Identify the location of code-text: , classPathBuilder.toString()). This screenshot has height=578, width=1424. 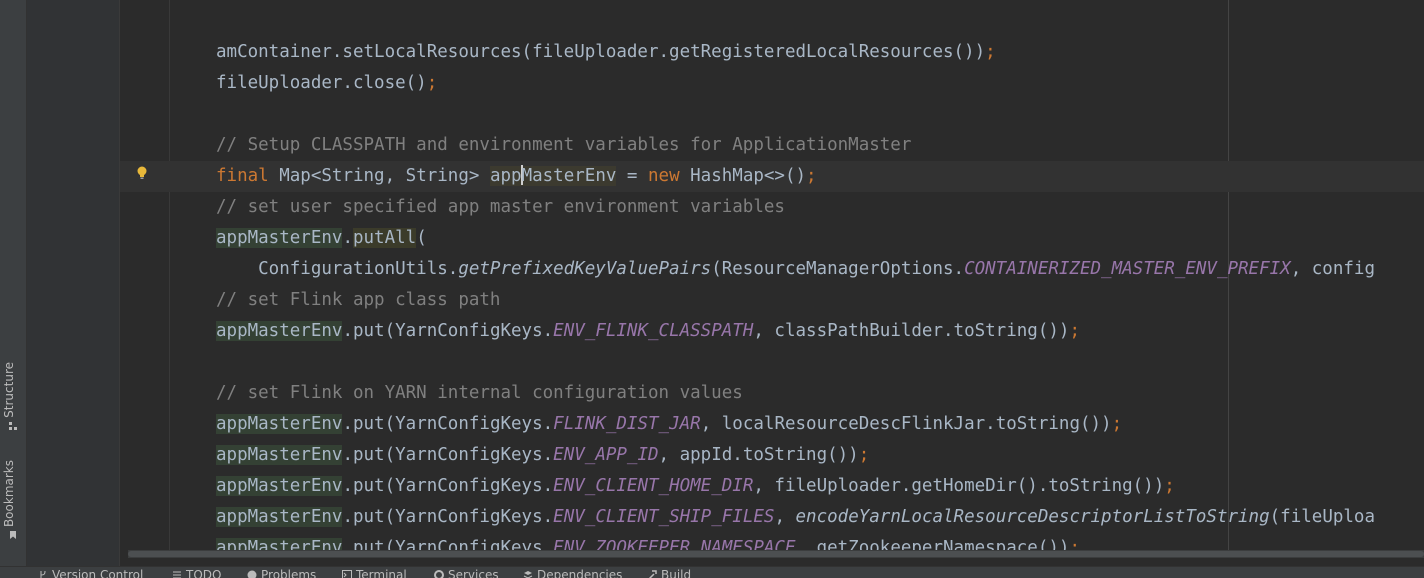
(911, 331).